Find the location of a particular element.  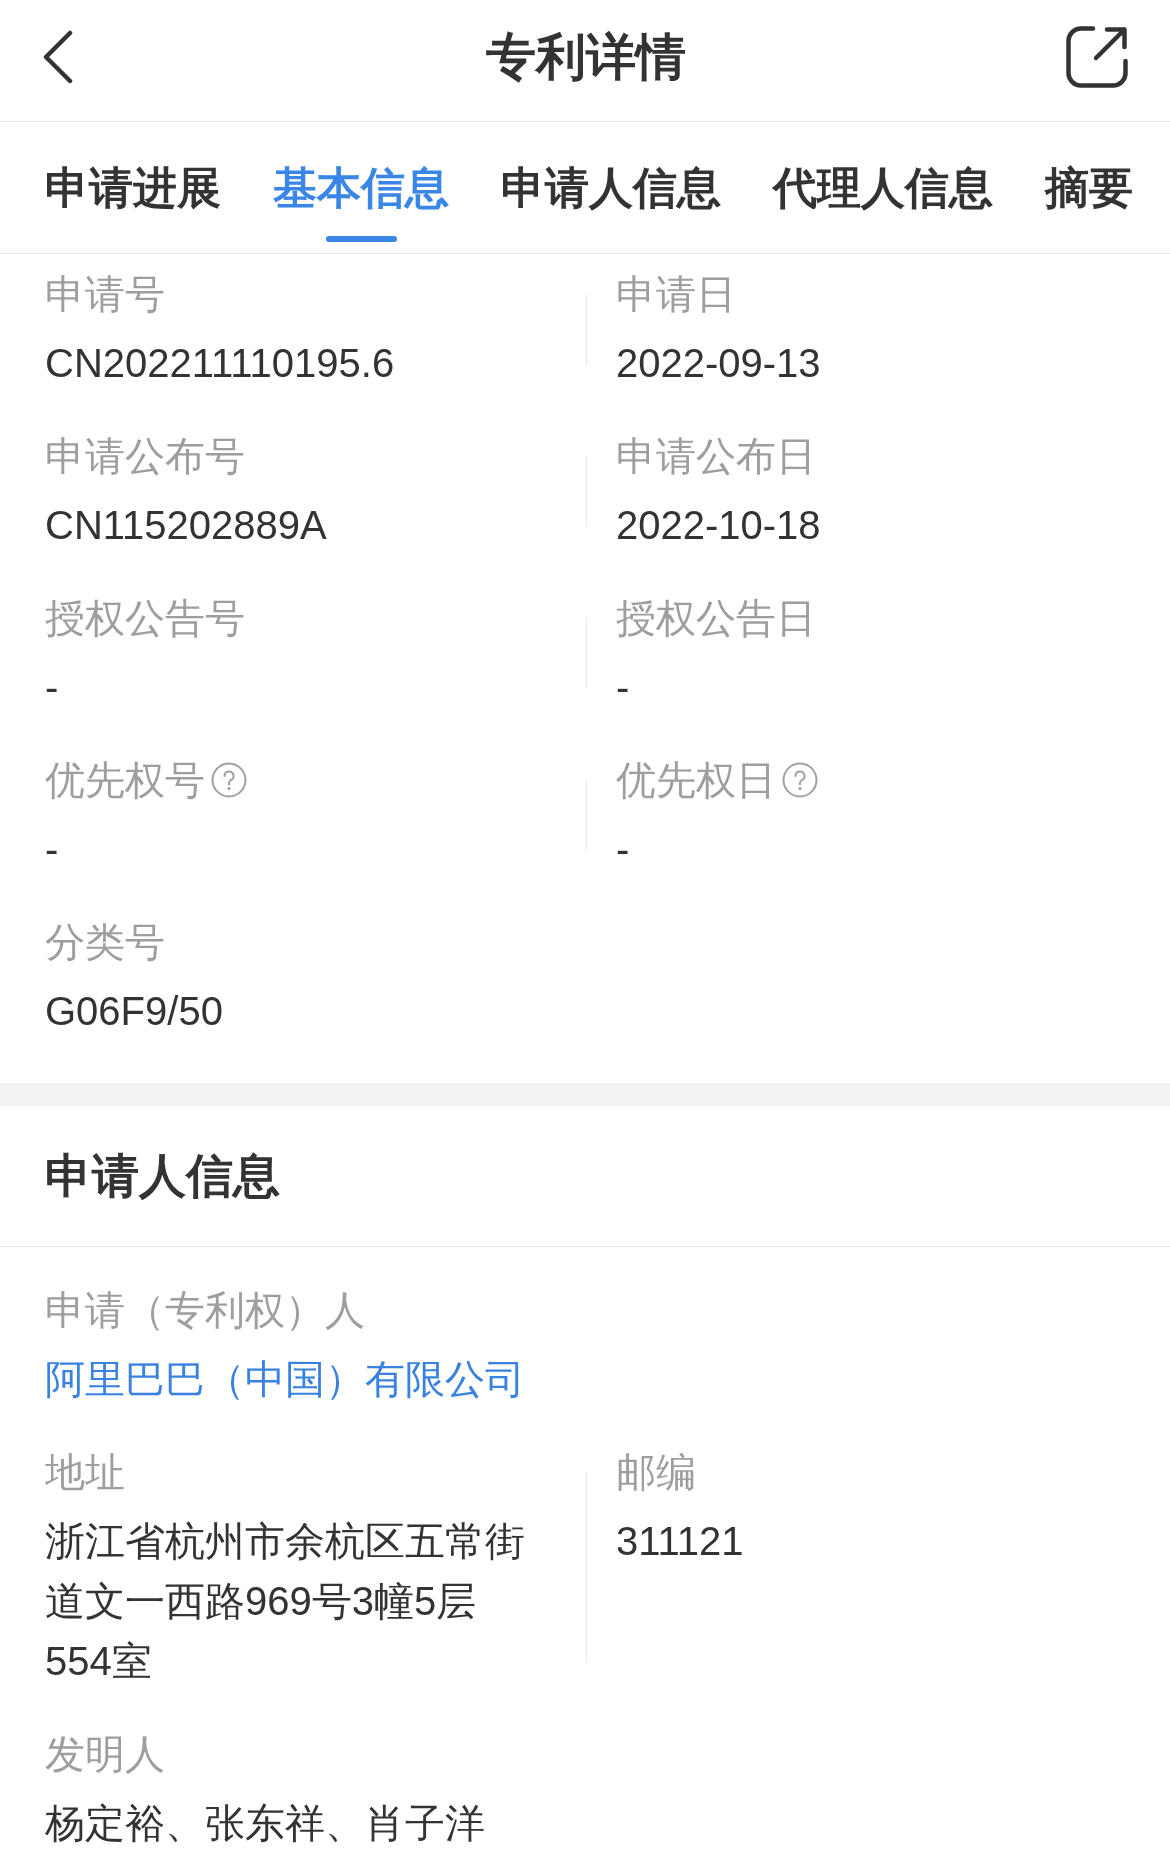

field-label: 申请号 is located at coordinates (105, 294).